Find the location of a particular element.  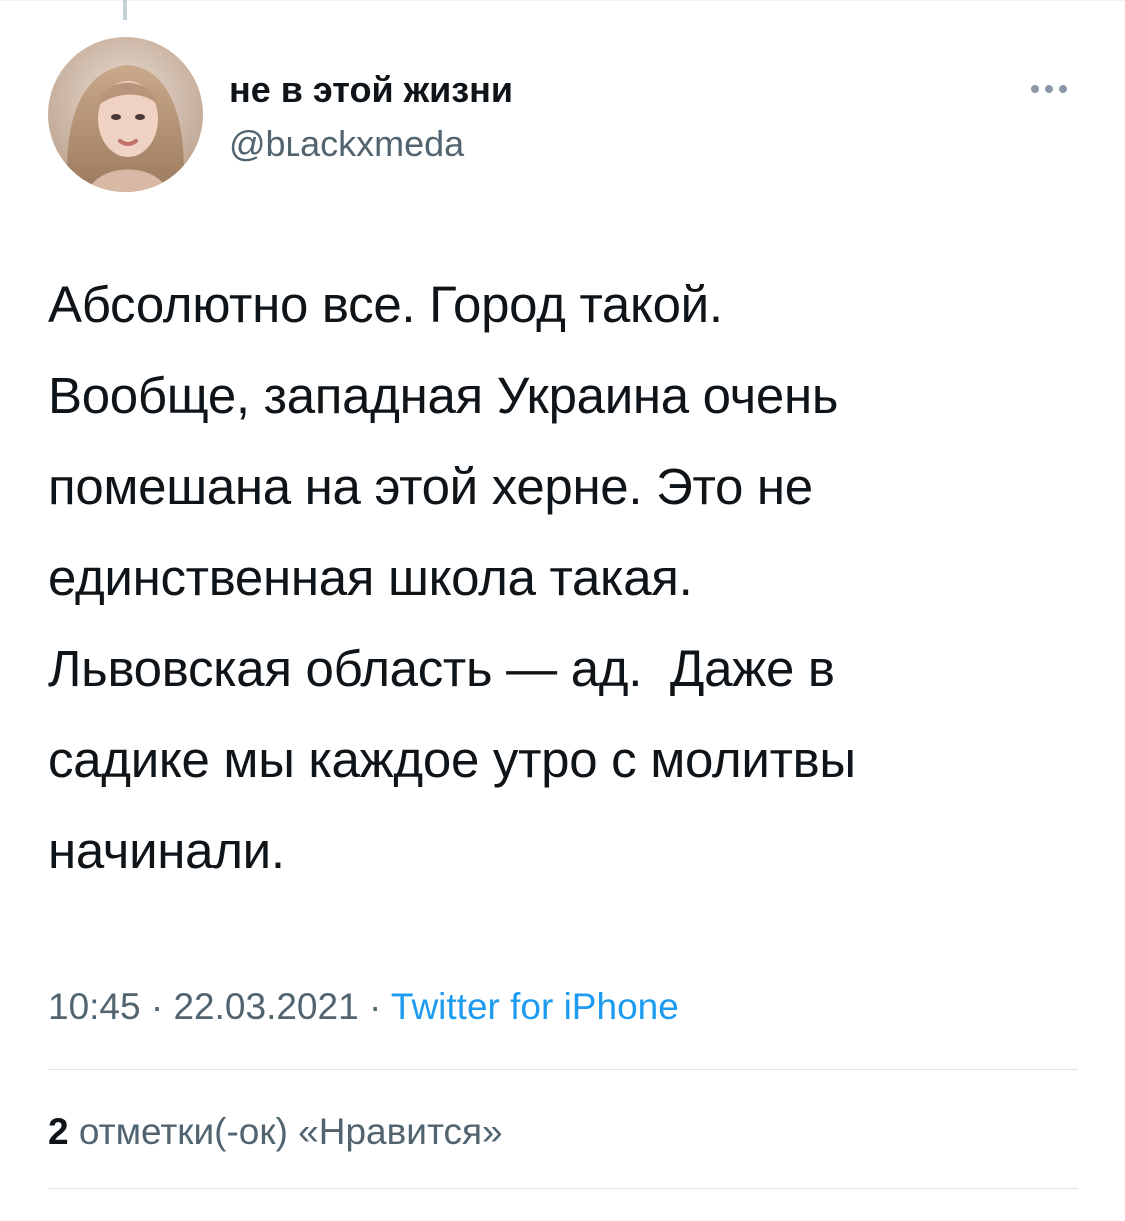

likes-summary-link: 2 отметки(-ок) «Нравится» is located at coordinates (275, 1132).